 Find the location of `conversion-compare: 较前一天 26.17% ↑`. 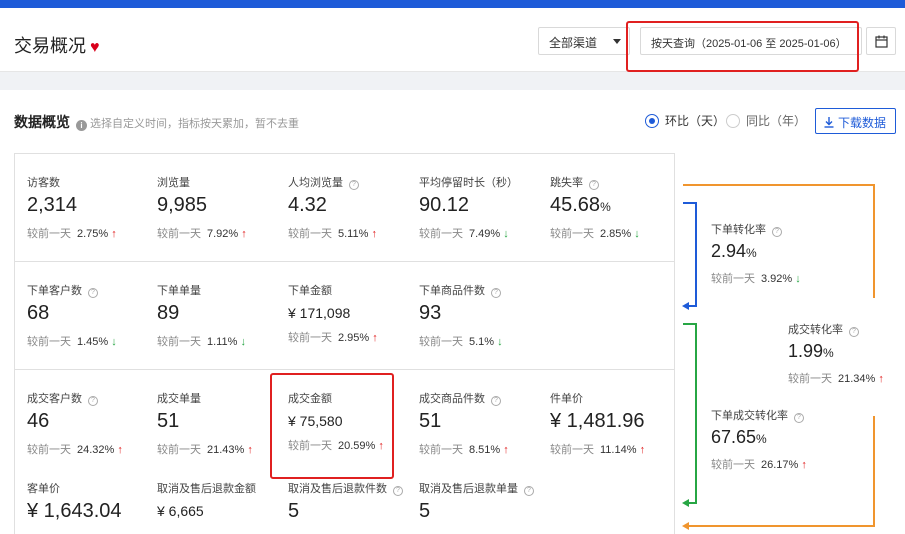

conversion-compare: 较前一天 26.17% ↑ is located at coordinates (781, 464).